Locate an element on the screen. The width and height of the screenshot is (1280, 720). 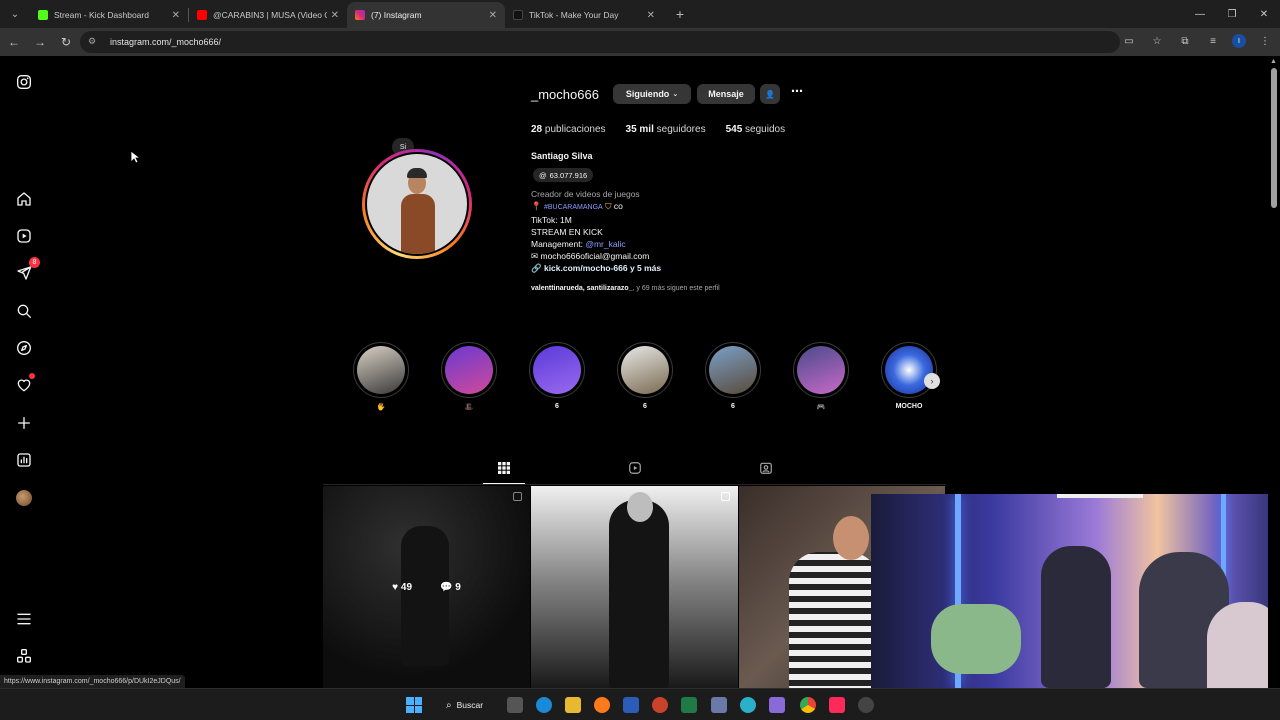
tab-tagged is located at coordinates (766, 468).